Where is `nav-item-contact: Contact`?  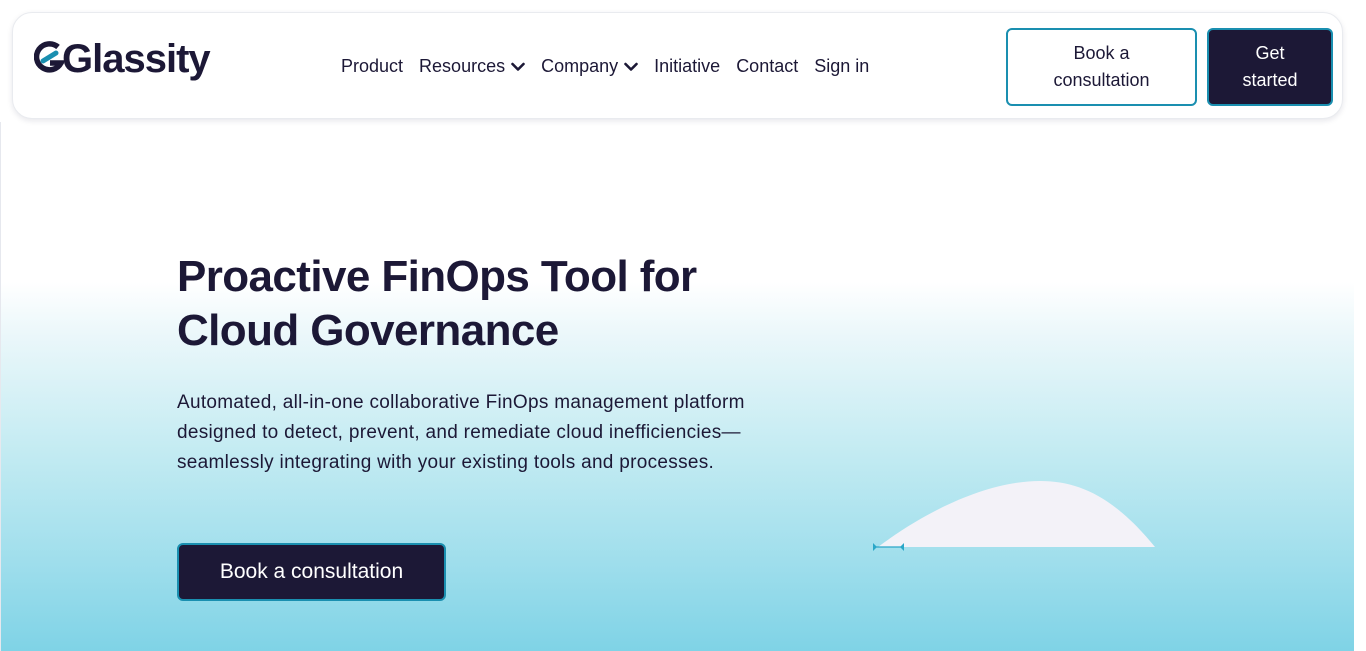 nav-item-contact: Contact is located at coordinates (767, 66).